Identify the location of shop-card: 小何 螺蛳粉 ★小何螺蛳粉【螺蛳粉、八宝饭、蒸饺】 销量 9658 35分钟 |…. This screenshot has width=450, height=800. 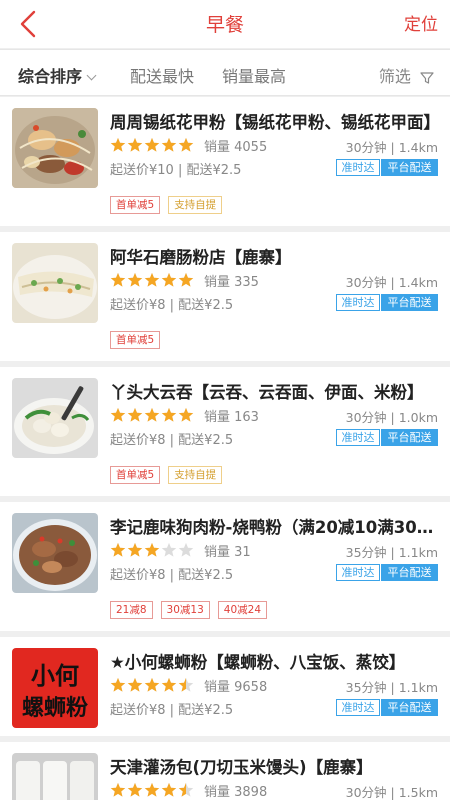
(225, 686).